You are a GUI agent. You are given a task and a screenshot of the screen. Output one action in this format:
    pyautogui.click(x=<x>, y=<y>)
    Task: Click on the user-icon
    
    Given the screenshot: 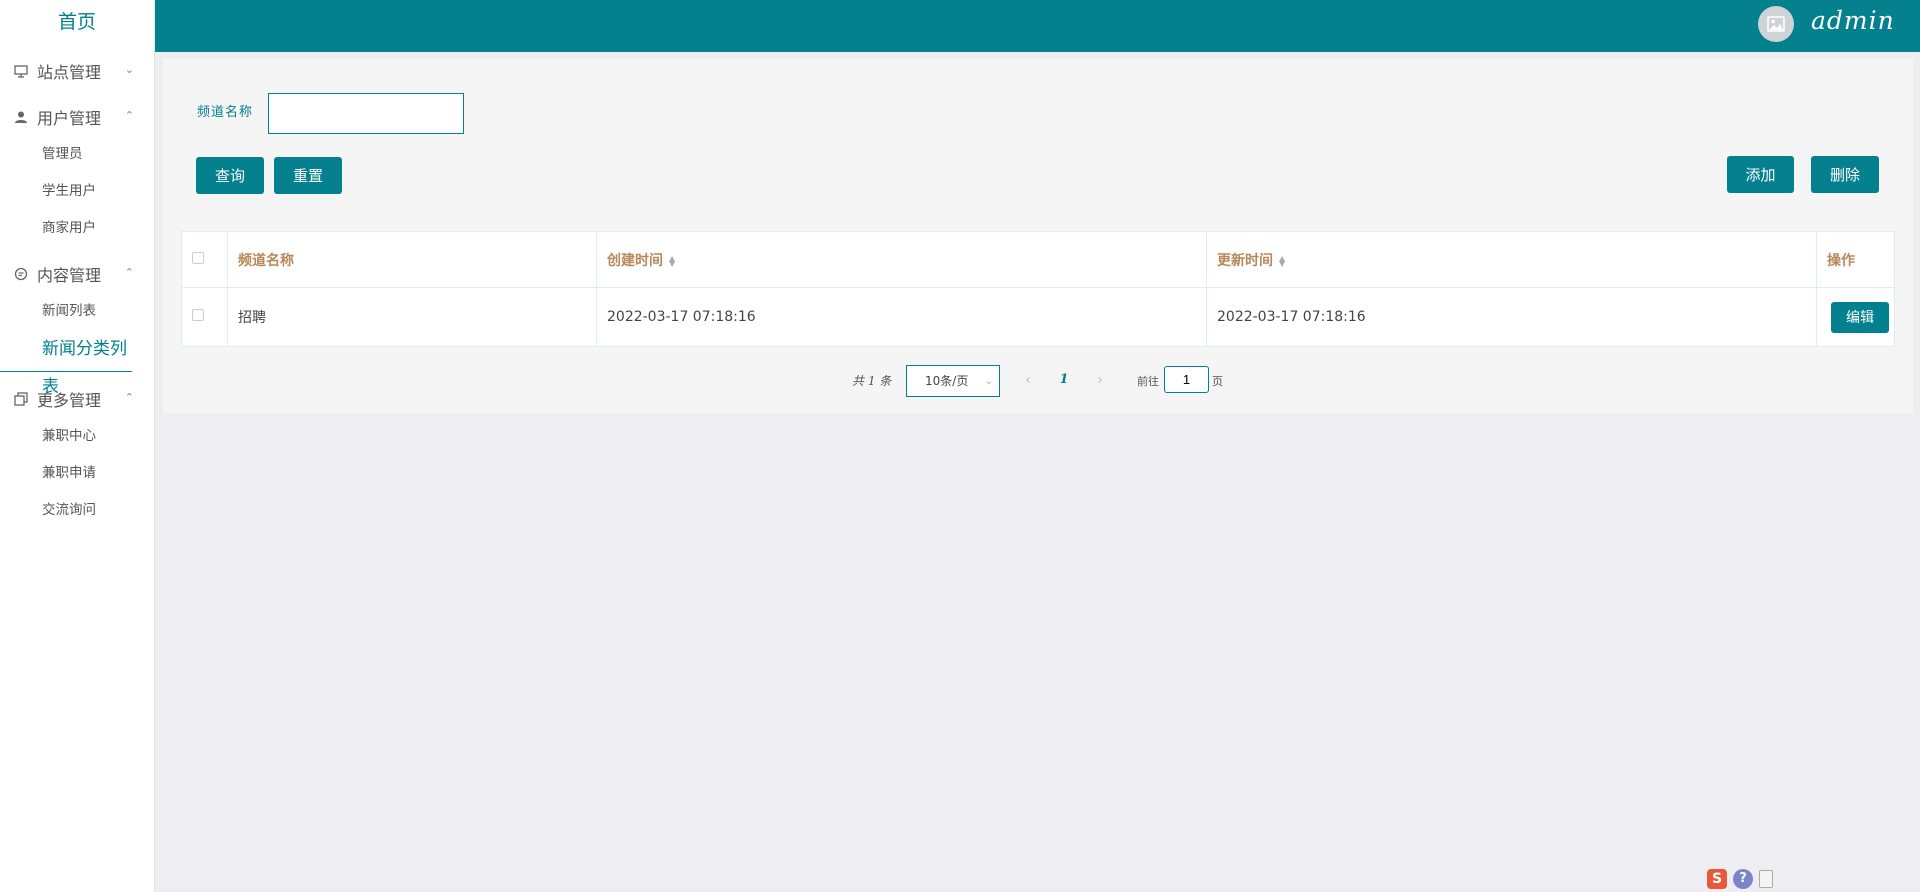 What is the action you would take?
    pyautogui.click(x=21, y=117)
    